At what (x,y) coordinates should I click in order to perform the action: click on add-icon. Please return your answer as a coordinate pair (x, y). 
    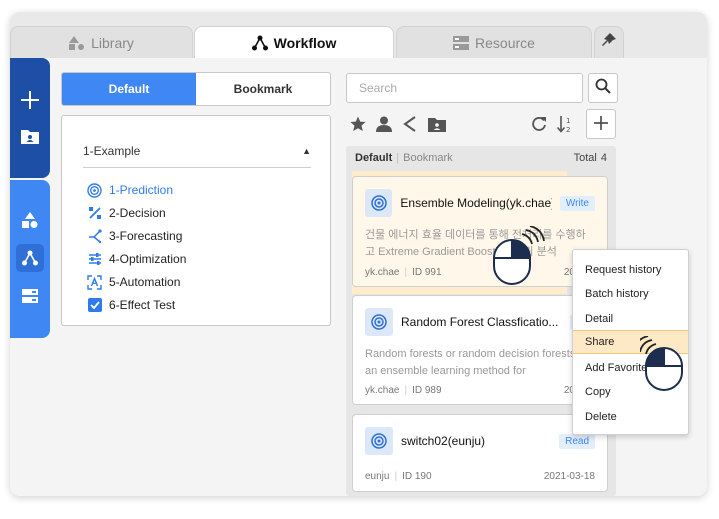
    Looking at the image, I should click on (30, 100).